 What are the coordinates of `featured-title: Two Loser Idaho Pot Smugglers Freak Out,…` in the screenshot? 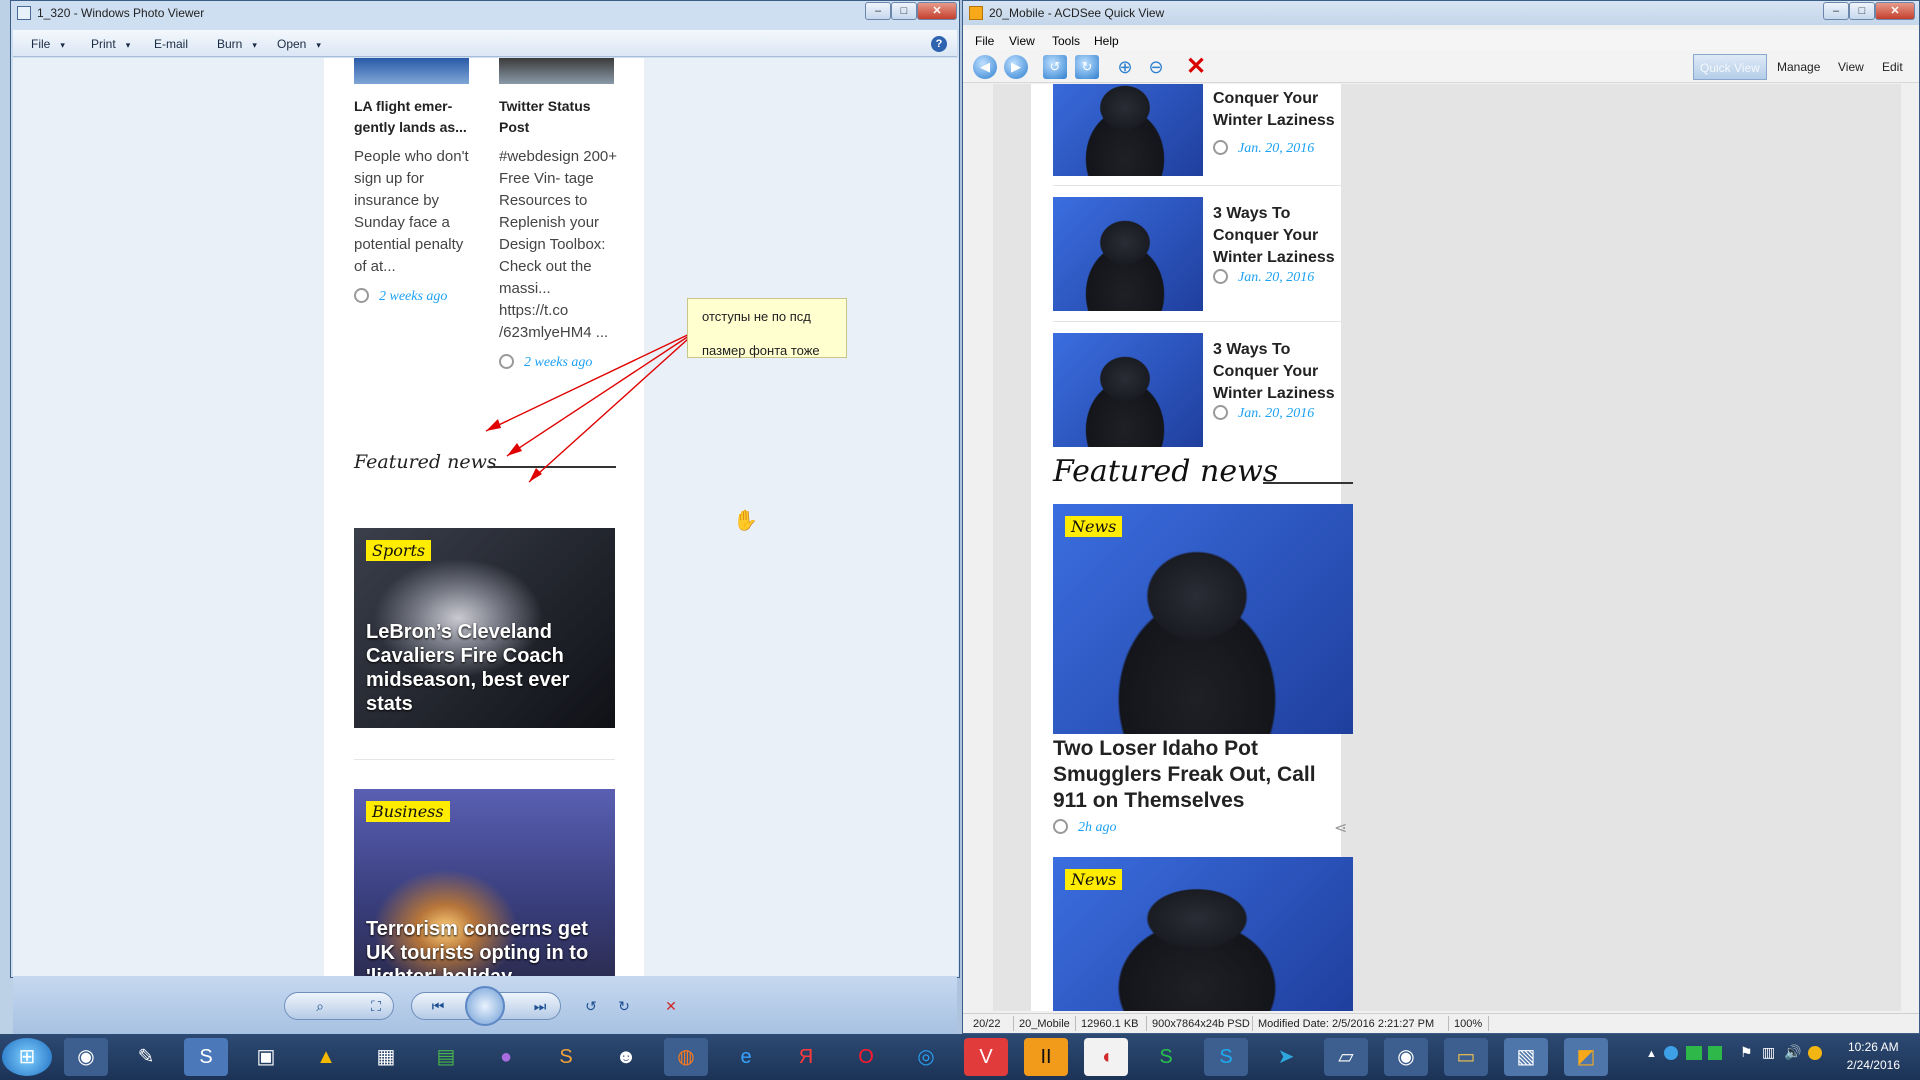 It's located at (1198, 775).